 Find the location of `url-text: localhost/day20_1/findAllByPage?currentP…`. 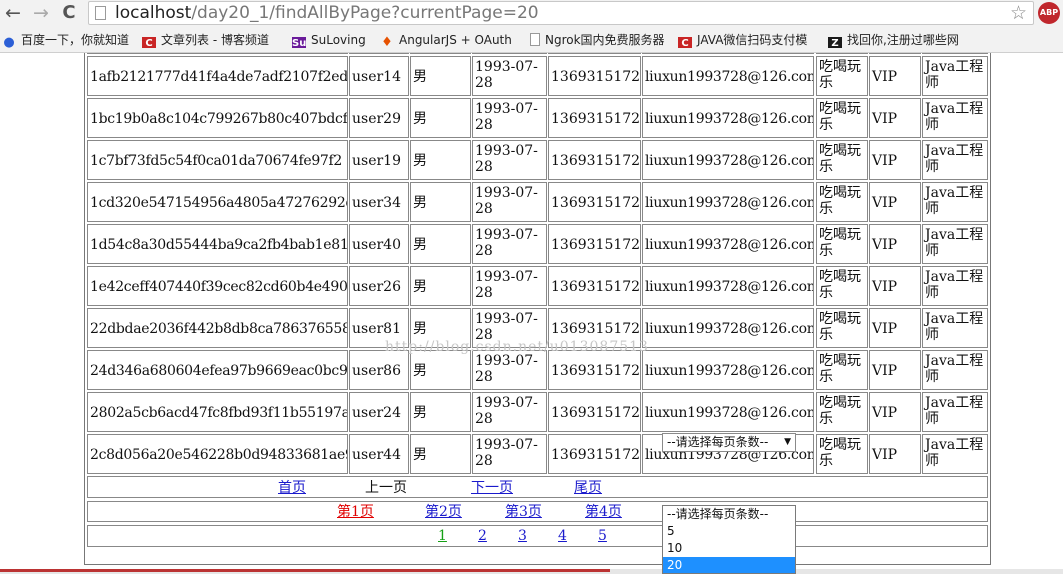

url-text: localhost/day20_1/findAllByPage?currentP… is located at coordinates (327, 13).